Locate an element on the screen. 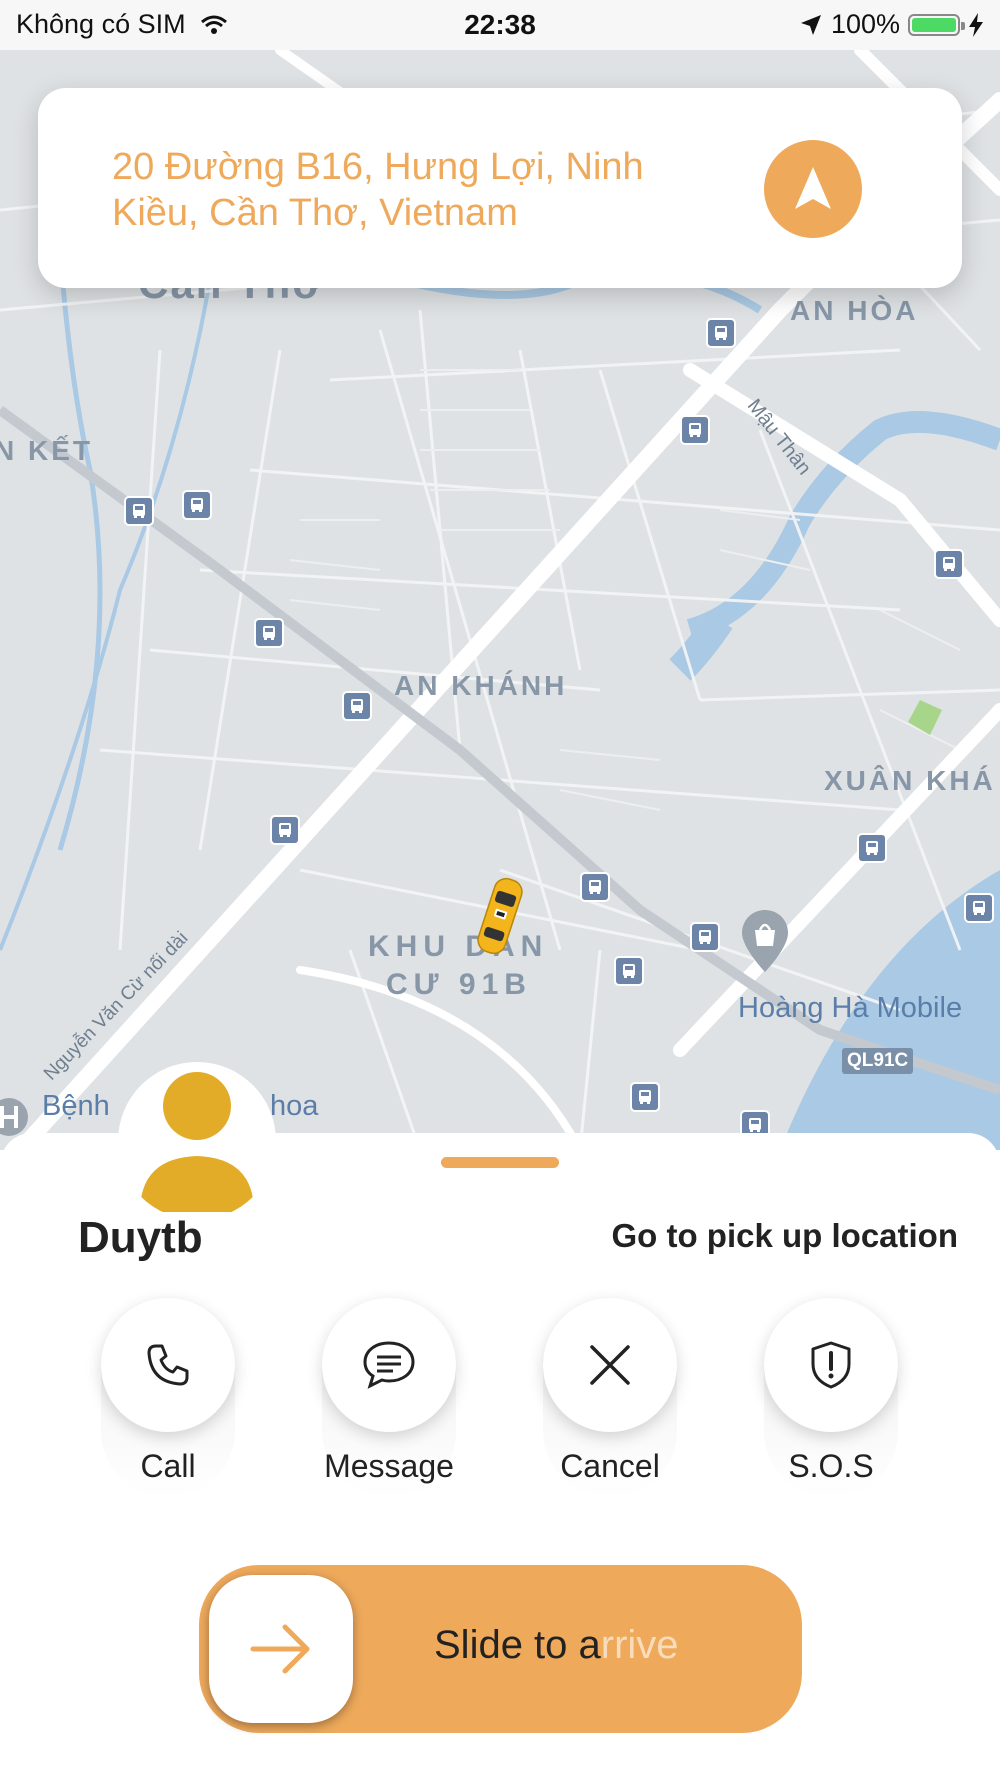  map-label-xuan-kha: XUÂN KHÁ is located at coordinates (910, 780).